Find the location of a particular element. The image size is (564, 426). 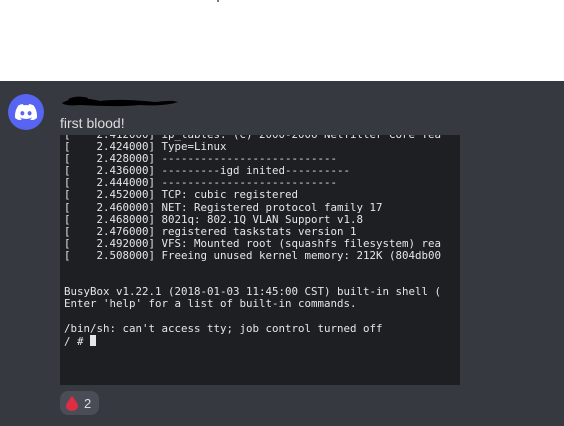

reaction-button: 2 is located at coordinates (80, 403).